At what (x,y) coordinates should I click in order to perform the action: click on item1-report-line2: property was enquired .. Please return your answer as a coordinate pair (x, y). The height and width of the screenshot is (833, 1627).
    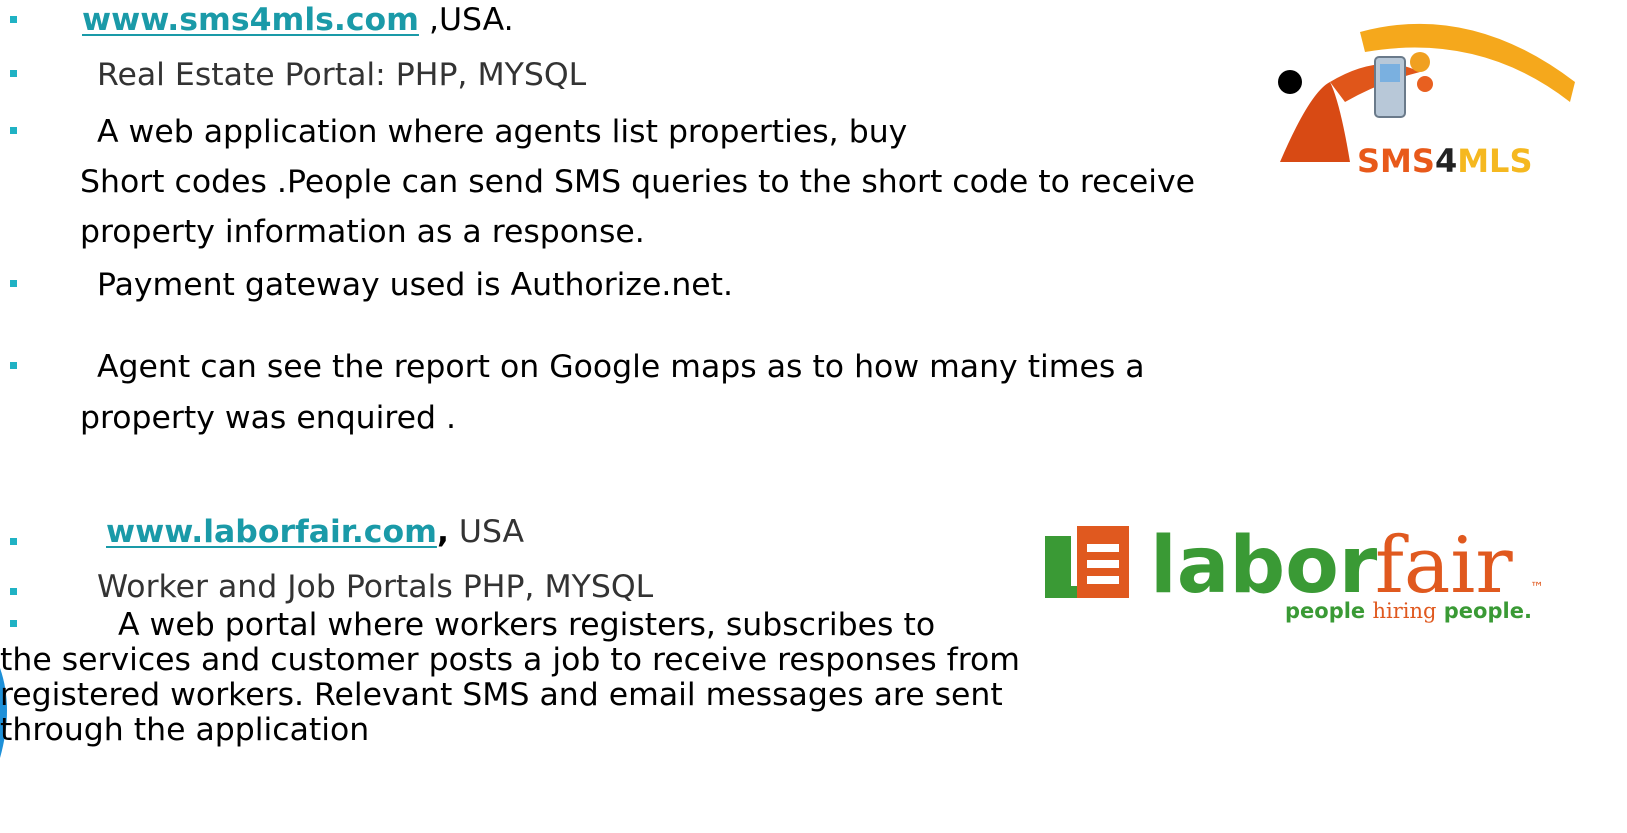
    Looking at the image, I should click on (268, 418).